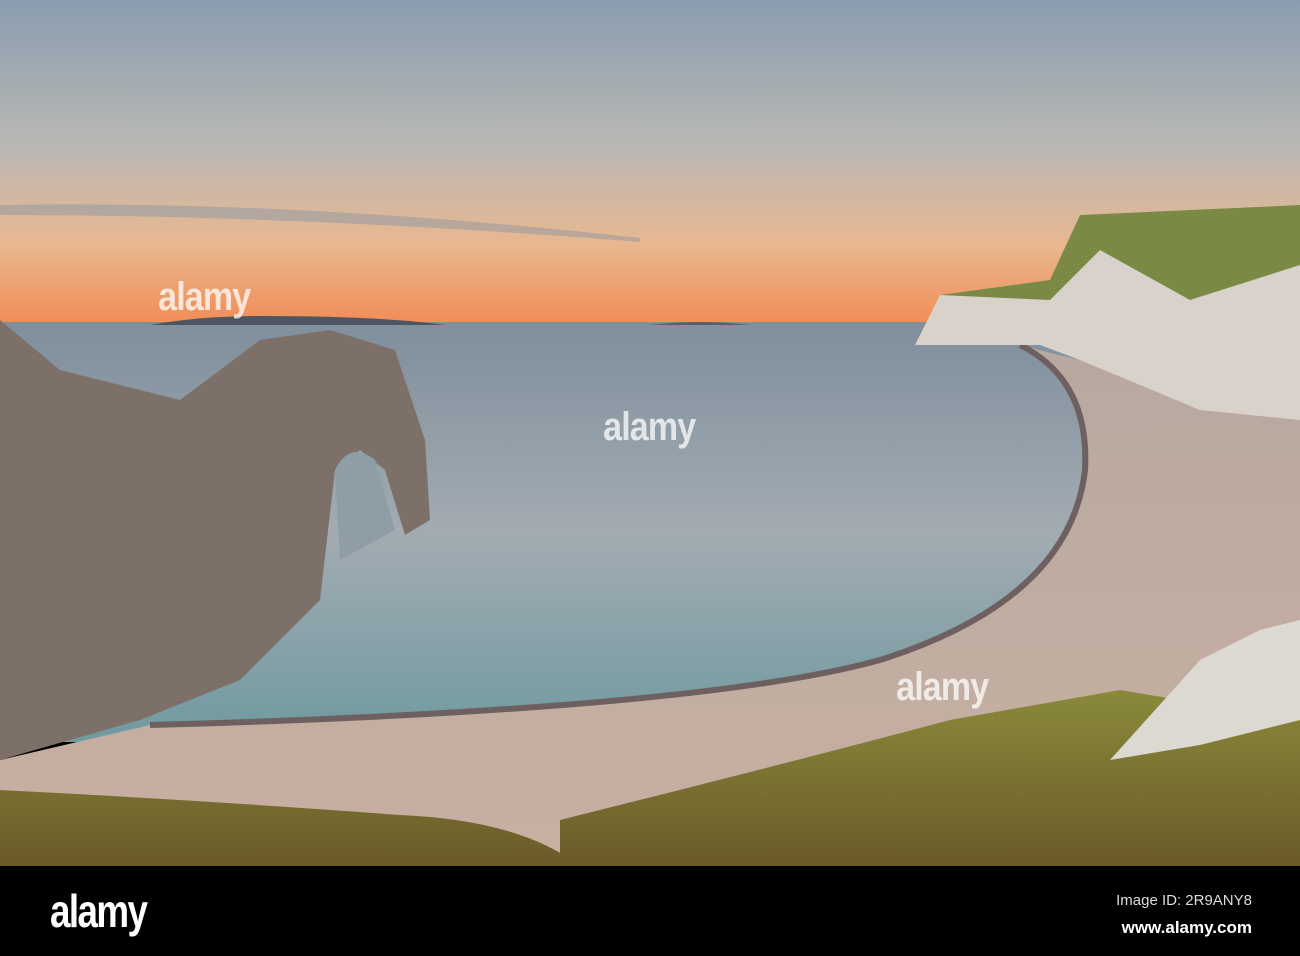 Image resolution: width=1300 pixels, height=956 pixels. I want to click on footer-bar: alamy Image ID: 2R9ANY8 www.alamy.com, so click(650, 911).